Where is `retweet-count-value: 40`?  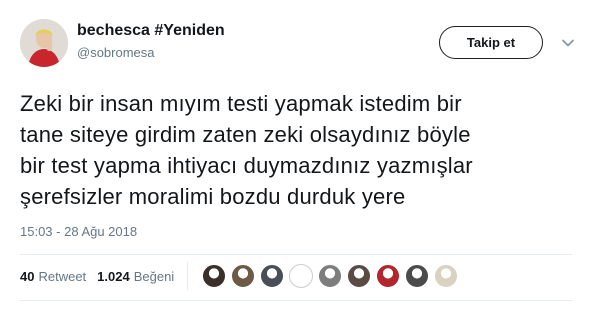 retweet-count-value: 40 is located at coordinates (27, 276).